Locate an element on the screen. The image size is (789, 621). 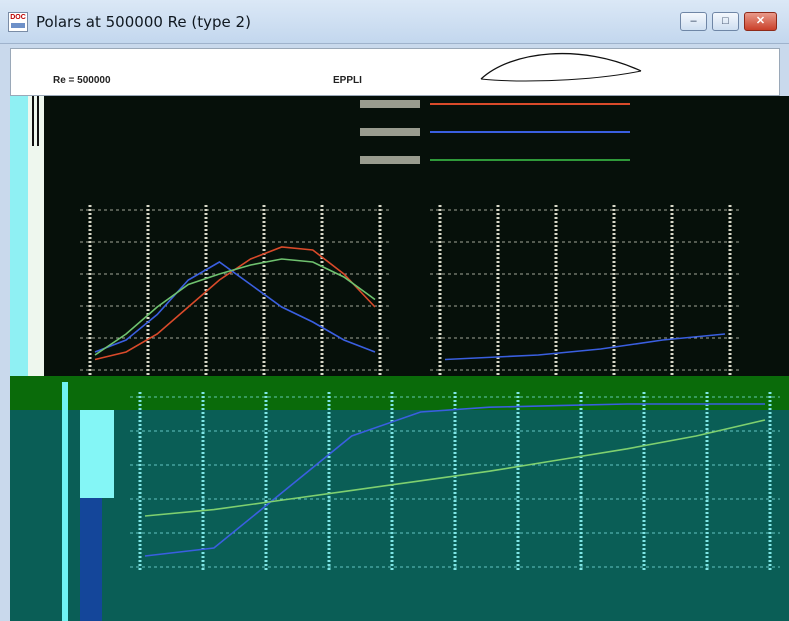
airfoil-name-label: EPPLI is located at coordinates (347, 80).